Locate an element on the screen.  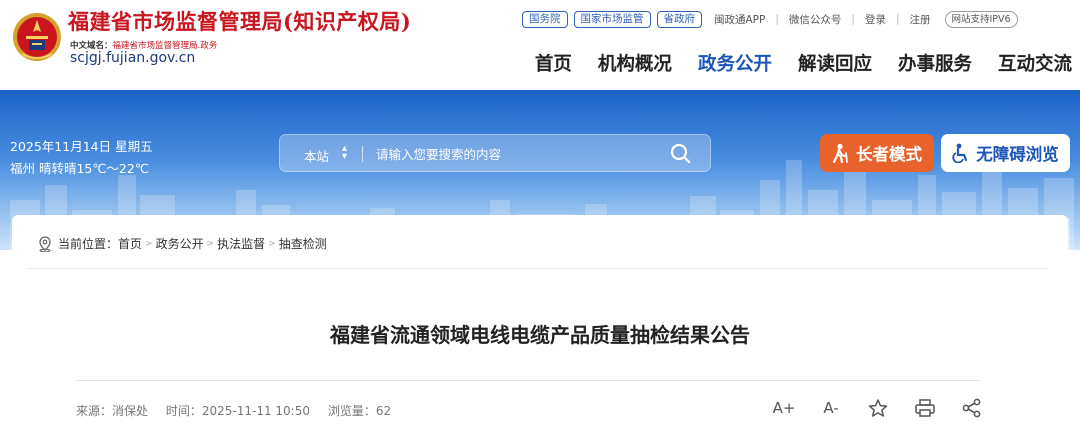
breadcrumb-enforcement: 执法监督 is located at coordinates (241, 243).